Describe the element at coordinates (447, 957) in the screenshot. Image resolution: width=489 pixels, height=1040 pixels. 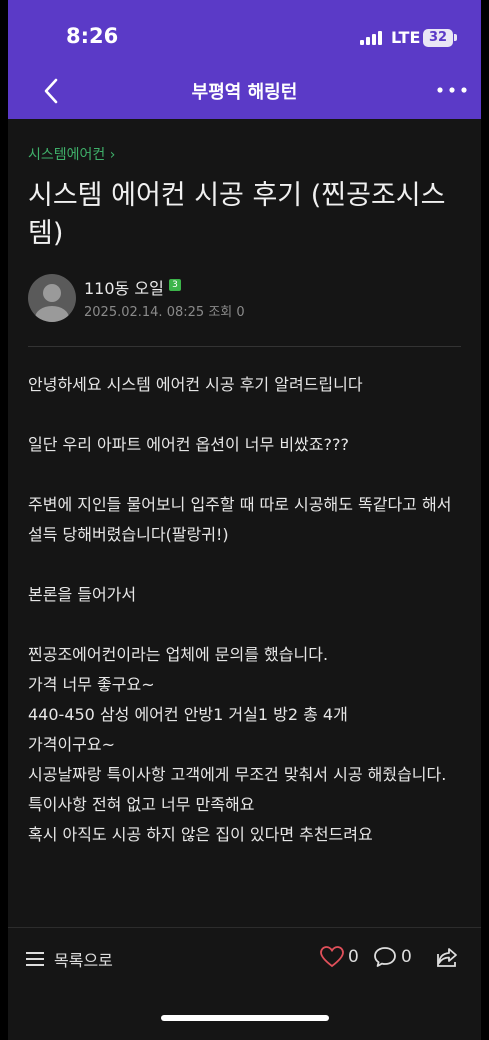
I see `share-icon` at that location.